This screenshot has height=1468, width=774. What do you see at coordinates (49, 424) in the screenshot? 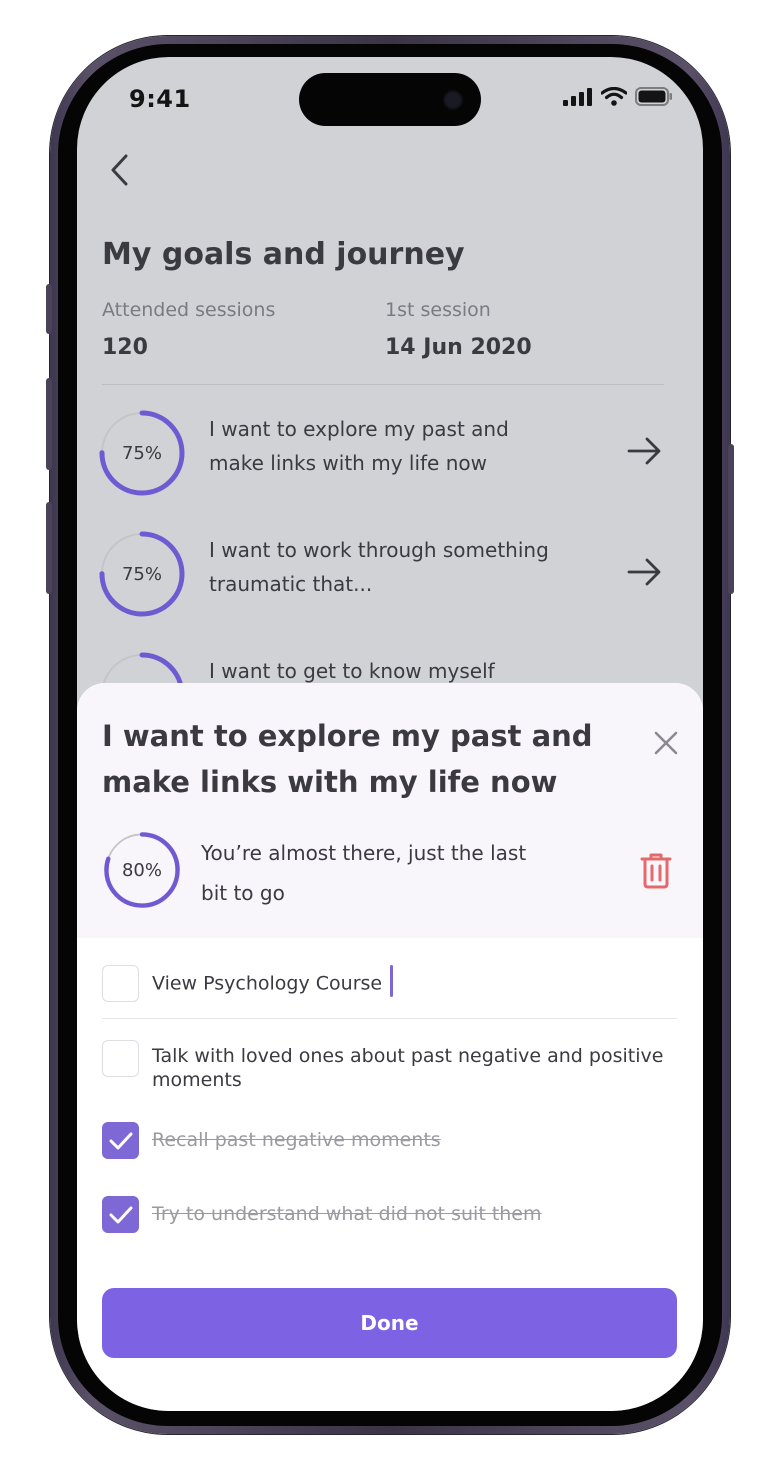
I see `volume-up-button` at bounding box center [49, 424].